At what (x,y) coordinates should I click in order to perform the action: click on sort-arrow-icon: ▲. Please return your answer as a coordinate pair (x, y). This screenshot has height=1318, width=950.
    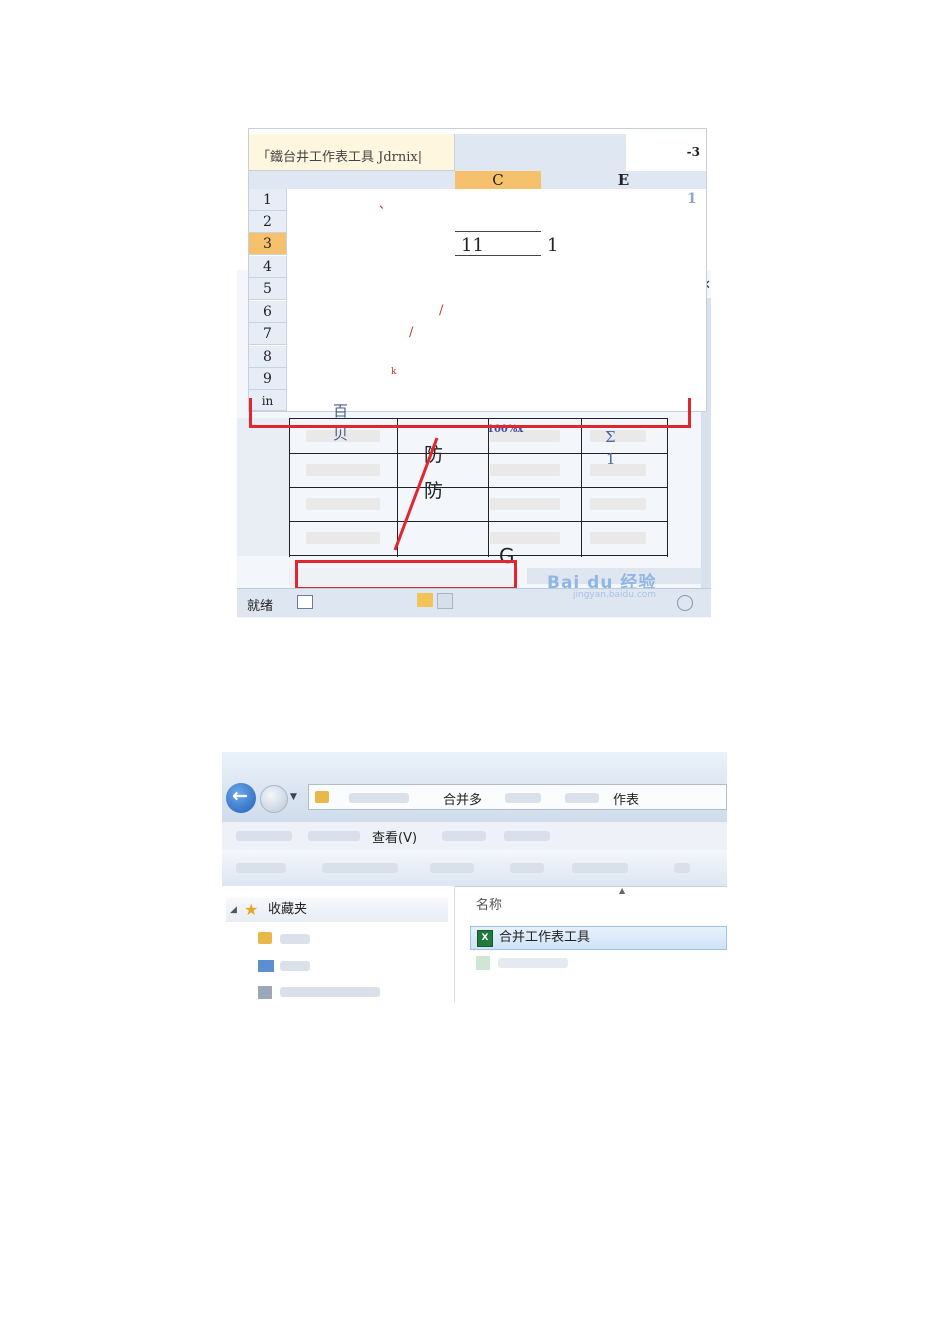
    Looking at the image, I should click on (622, 890).